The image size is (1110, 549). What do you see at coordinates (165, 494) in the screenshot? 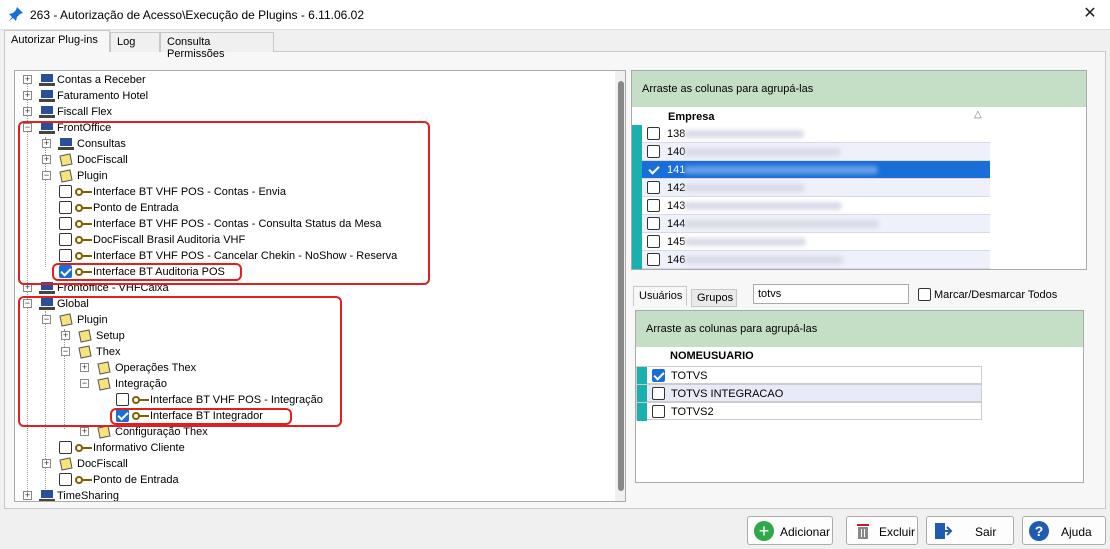
I see `tree-item: + TimeSharing` at bounding box center [165, 494].